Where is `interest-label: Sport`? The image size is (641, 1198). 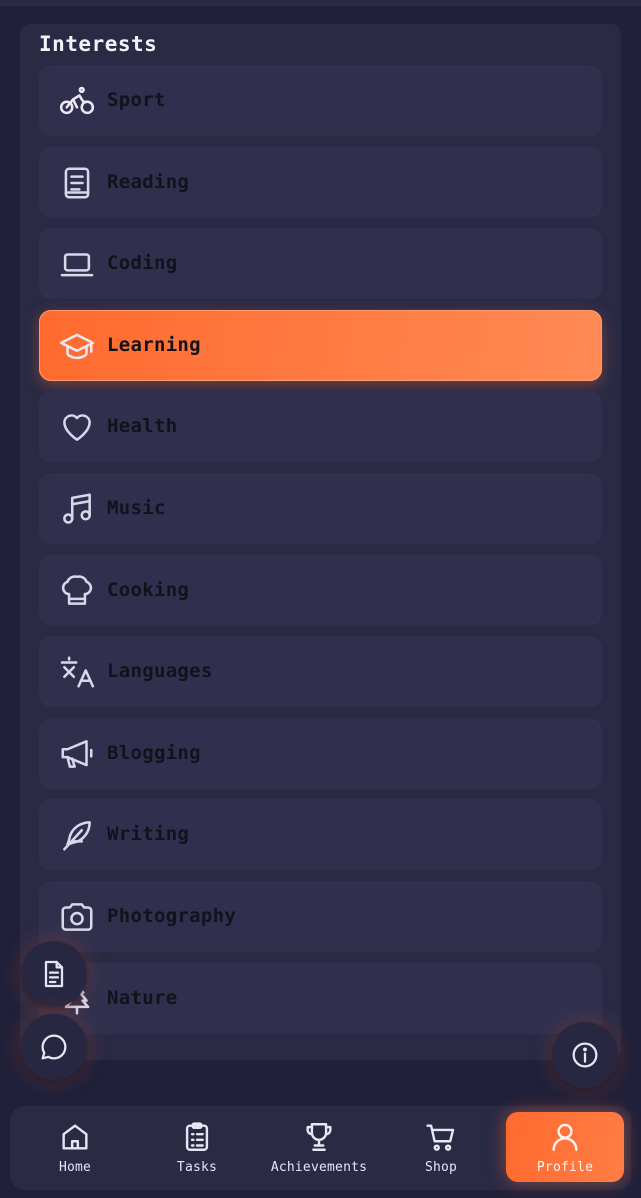 interest-label: Sport is located at coordinates (136, 100).